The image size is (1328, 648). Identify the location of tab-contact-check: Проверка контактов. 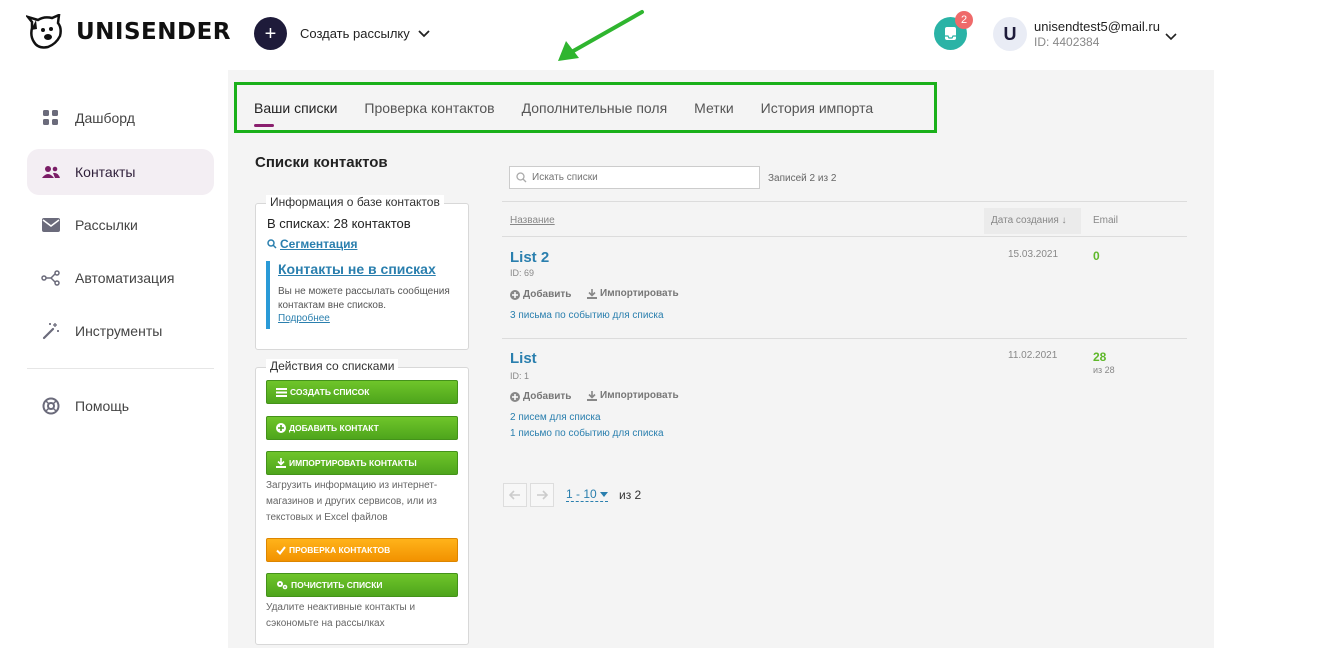
(429, 108).